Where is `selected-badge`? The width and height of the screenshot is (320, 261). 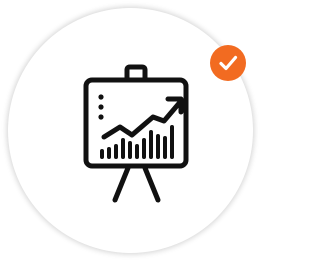
selected-badge is located at coordinates (228, 63).